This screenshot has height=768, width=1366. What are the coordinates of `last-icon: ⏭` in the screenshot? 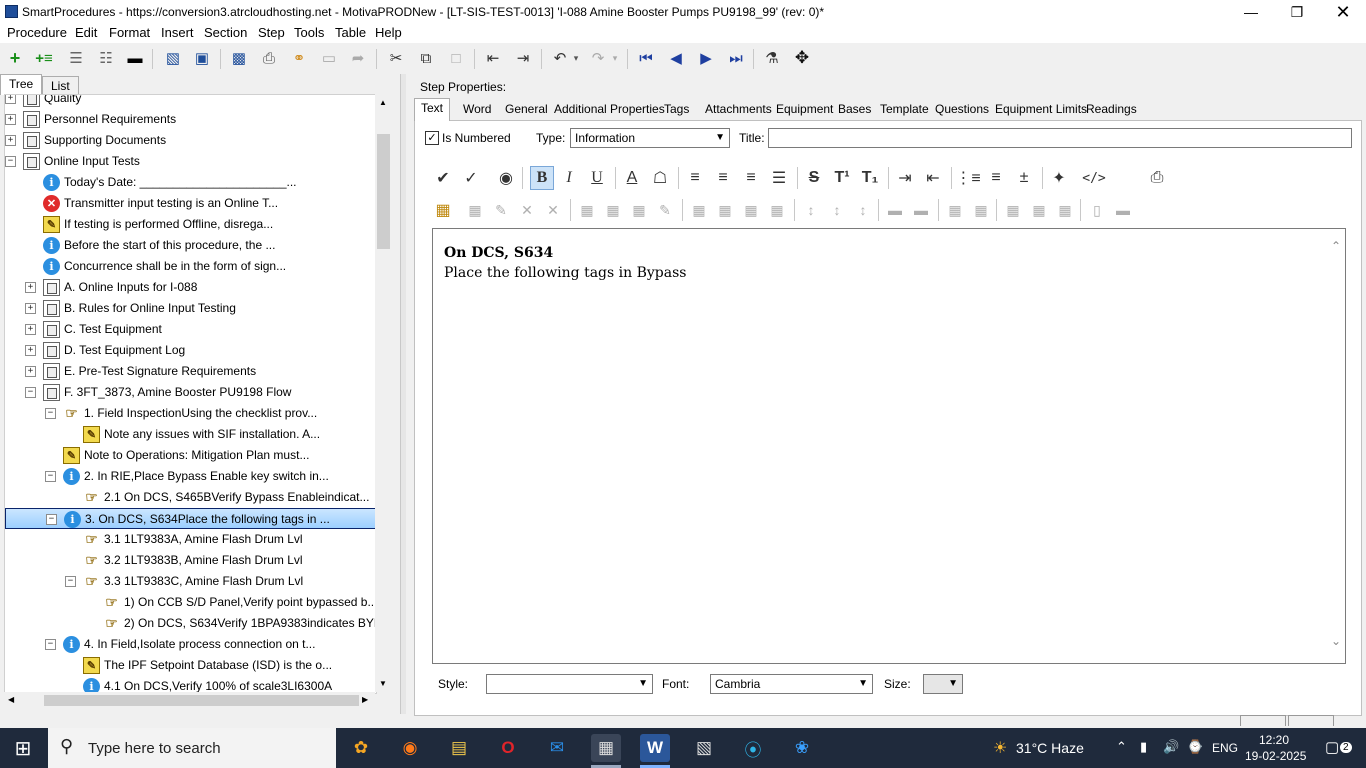 It's located at (736, 58).